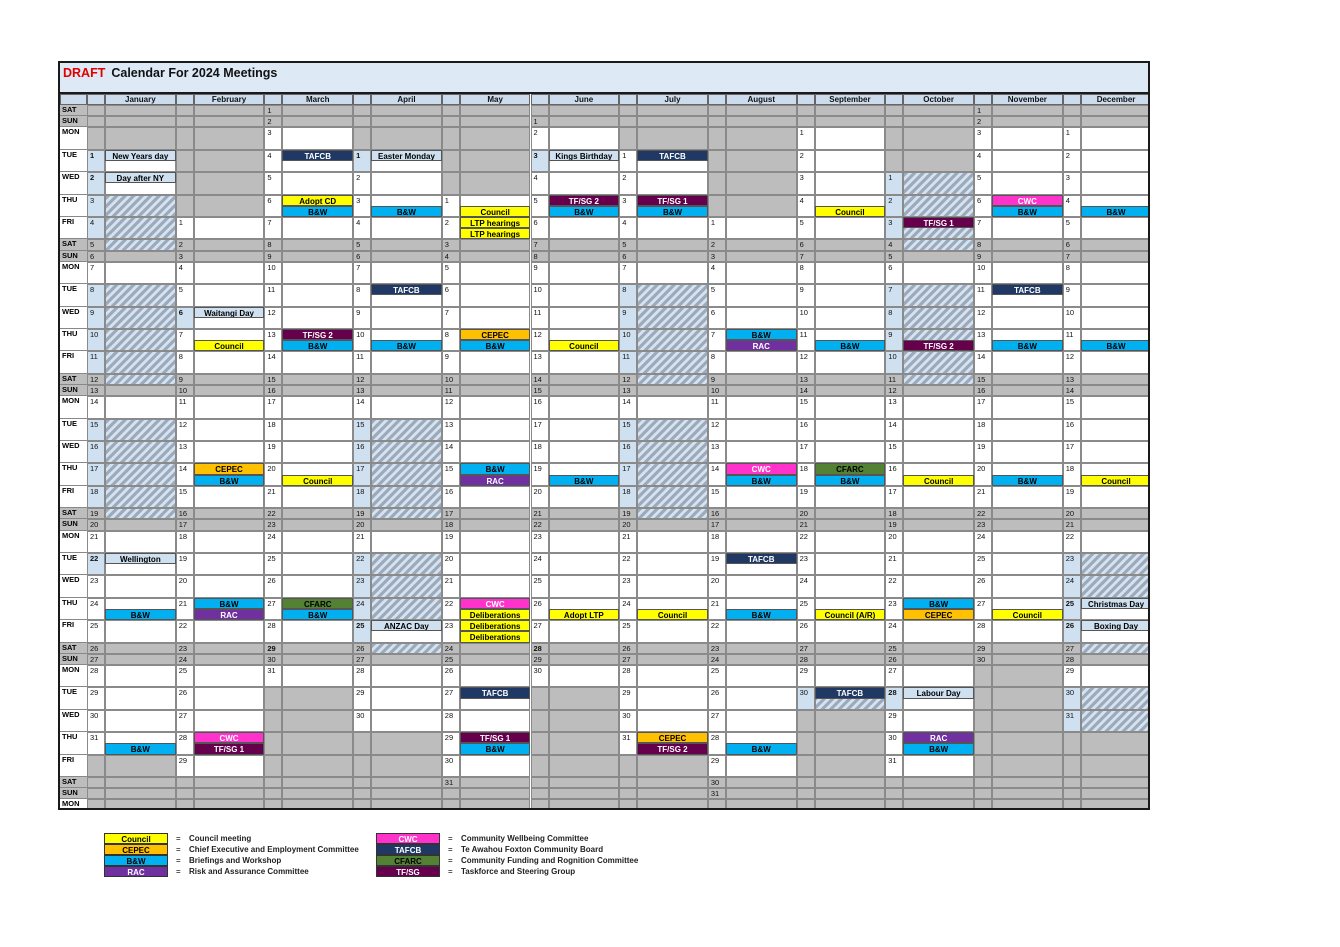  Describe the element at coordinates (362, 407) in the screenshot. I see `day-number-cell: 14` at that location.